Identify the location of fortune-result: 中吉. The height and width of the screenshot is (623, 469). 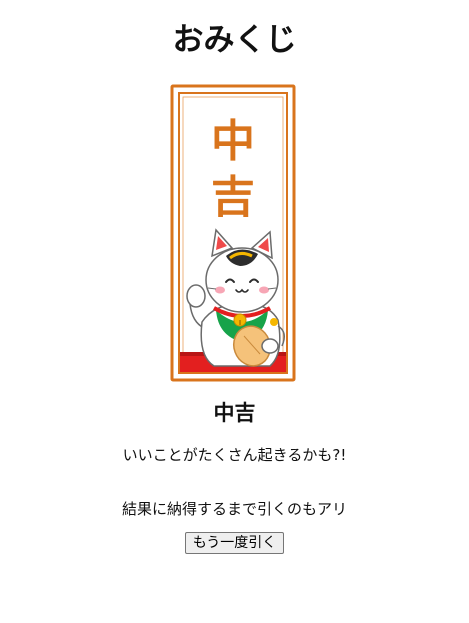
(234, 413).